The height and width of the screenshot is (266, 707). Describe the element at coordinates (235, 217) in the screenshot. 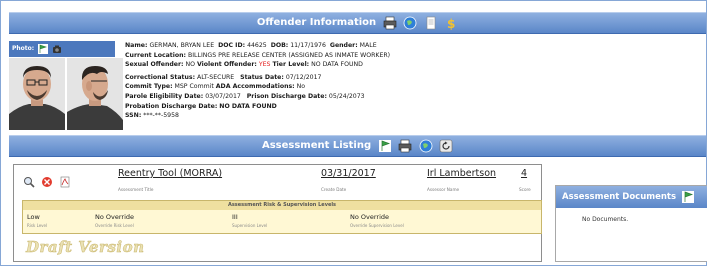

I see `supervision-level-value: III` at that location.